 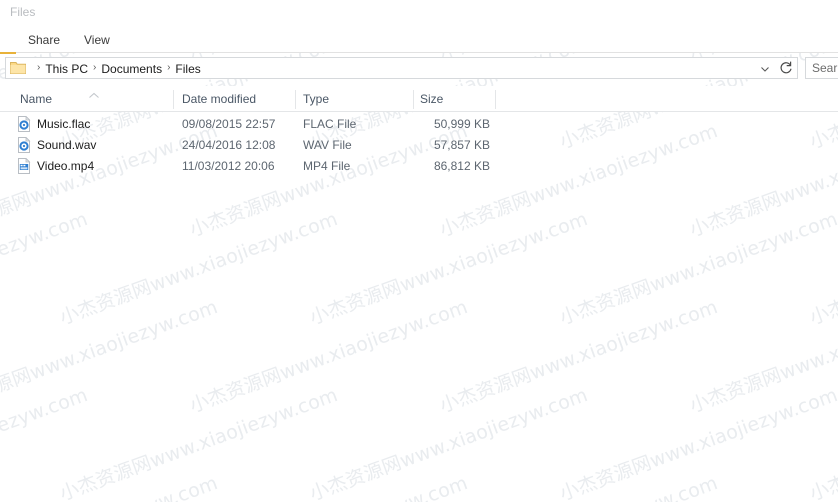 I want to click on tab-view: View, so click(x=97, y=40).